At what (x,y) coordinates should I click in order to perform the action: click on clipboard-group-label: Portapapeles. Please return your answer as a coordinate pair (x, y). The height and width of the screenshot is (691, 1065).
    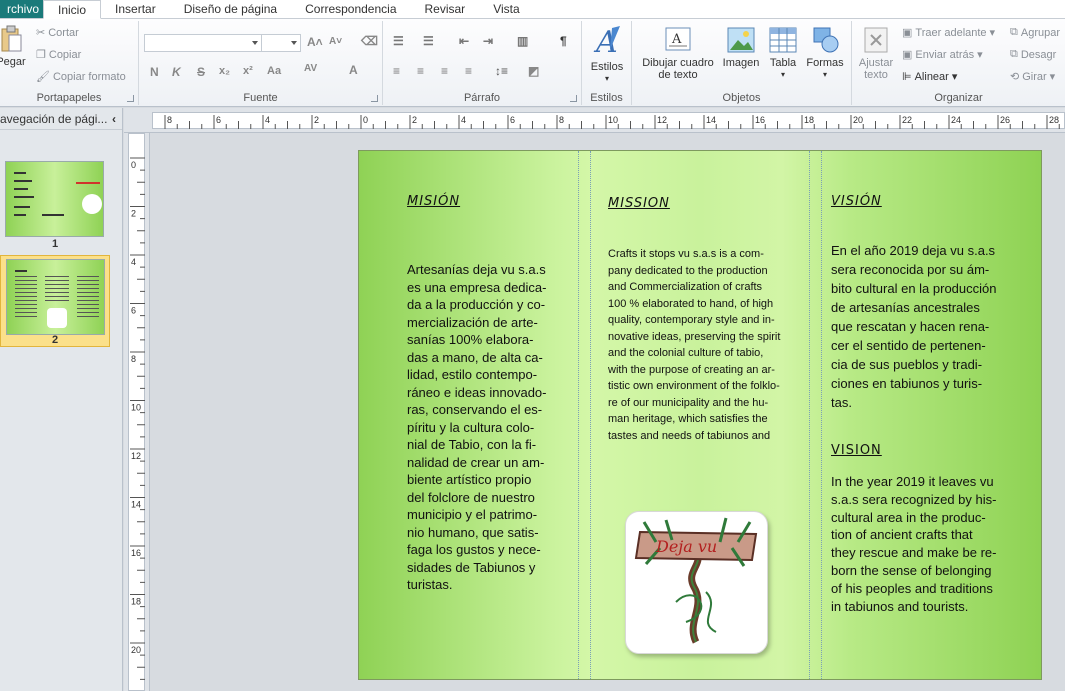
    Looking at the image, I should click on (69, 98).